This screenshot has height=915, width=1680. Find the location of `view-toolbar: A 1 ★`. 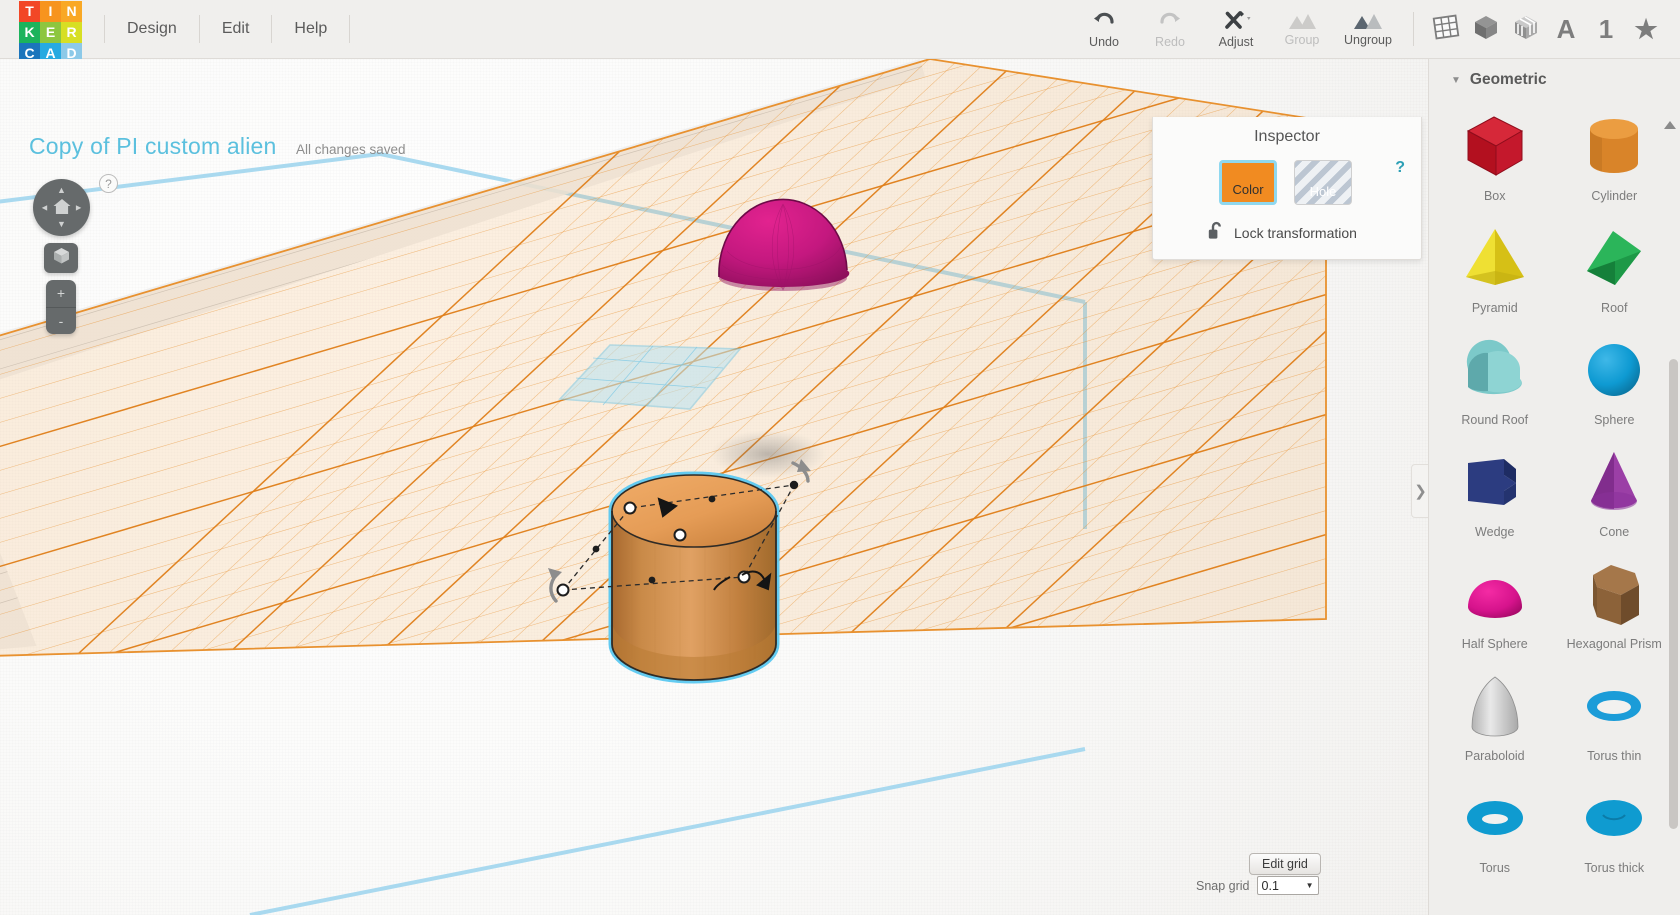

view-toolbar: A 1 ★ is located at coordinates (1553, 29).